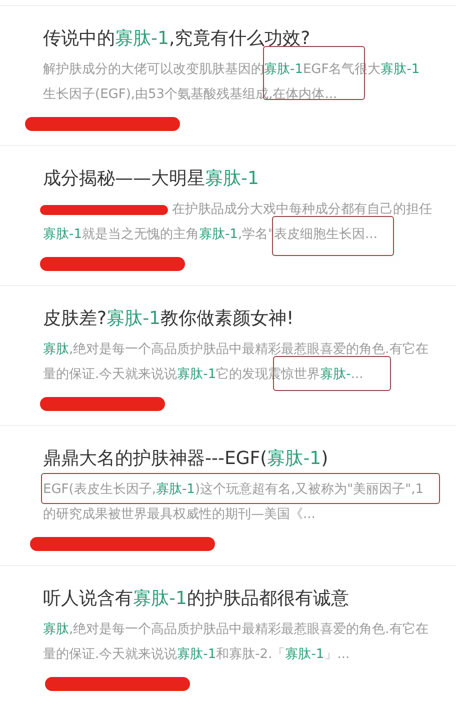 This screenshot has height=706, width=456. I want to click on result-snippet: EGF(表皮生长因子,寡肽-1)这个玩意超有名,又被称为"美丽因子",1, so click(233, 490).